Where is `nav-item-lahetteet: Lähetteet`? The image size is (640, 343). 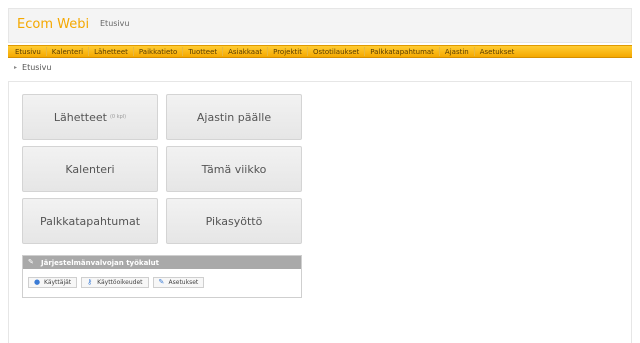
nav-item-lahetteet: Lähetteet is located at coordinates (111, 52).